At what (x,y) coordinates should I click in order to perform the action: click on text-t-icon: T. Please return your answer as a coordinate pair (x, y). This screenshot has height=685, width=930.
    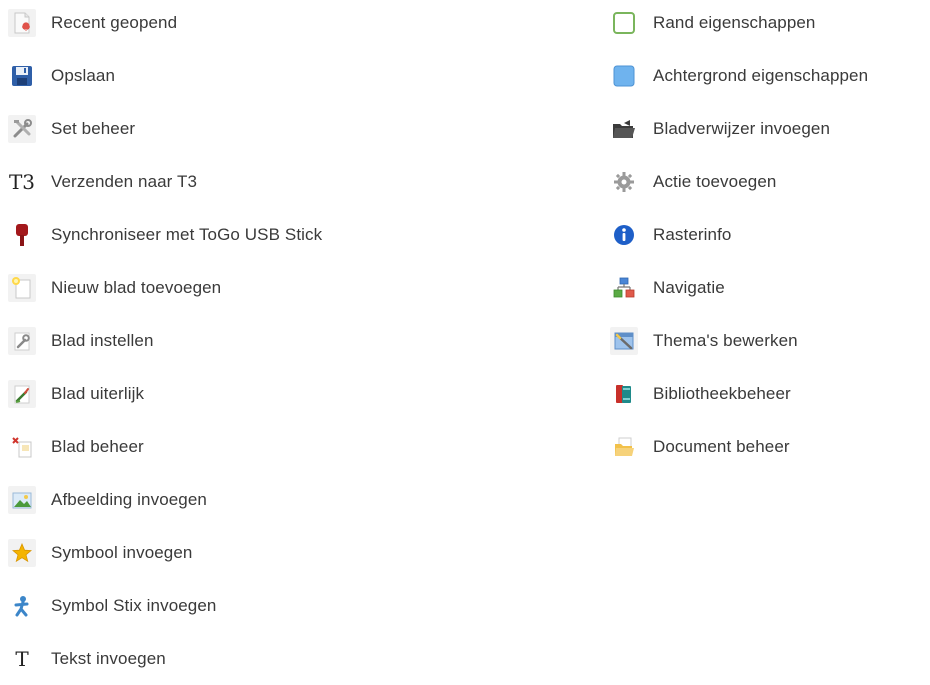
    Looking at the image, I should click on (22, 658).